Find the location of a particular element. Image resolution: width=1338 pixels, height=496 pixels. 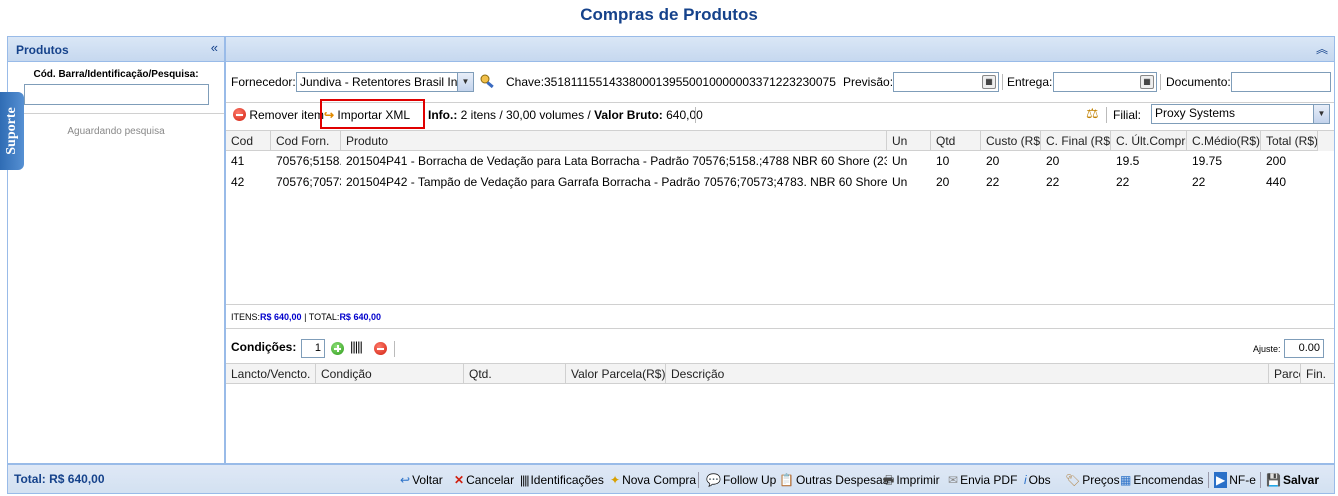

remover-item-button: Remover item is located at coordinates (278, 115).